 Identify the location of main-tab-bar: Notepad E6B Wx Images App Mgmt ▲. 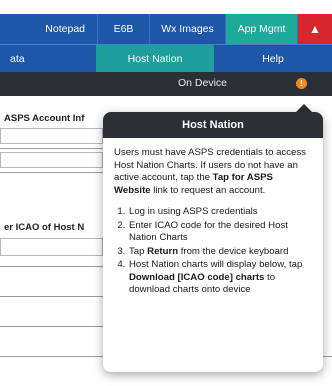
(166, 29).